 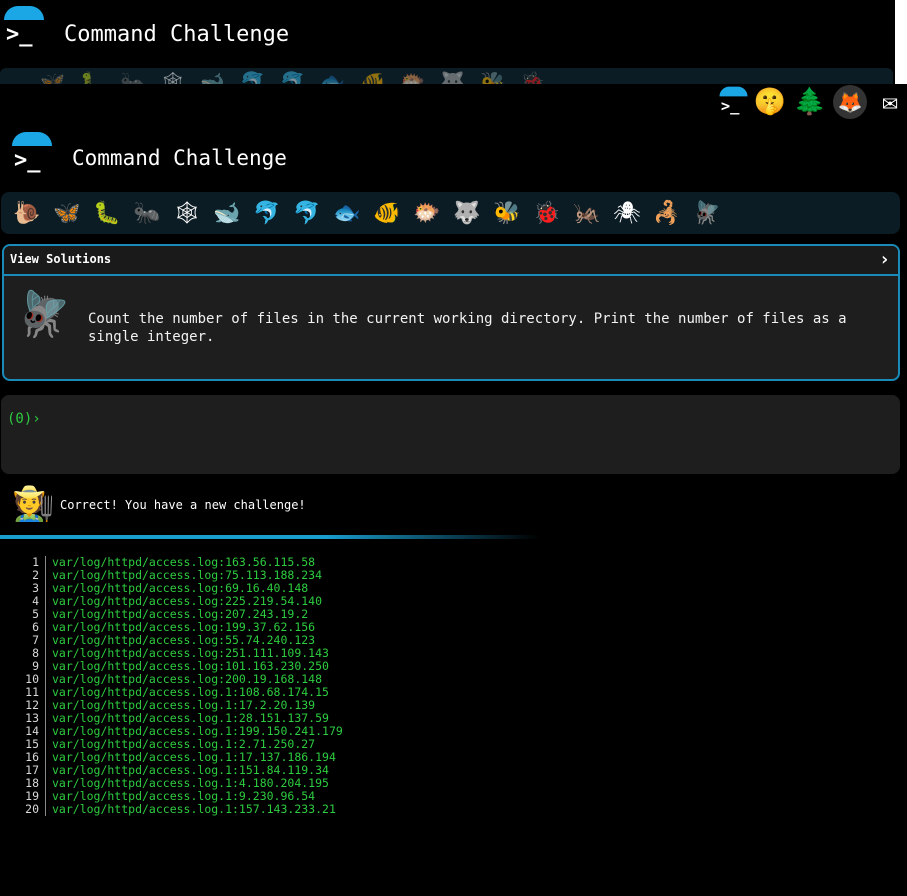 What do you see at coordinates (23, 627) in the screenshot?
I see `line-number: 6` at bounding box center [23, 627].